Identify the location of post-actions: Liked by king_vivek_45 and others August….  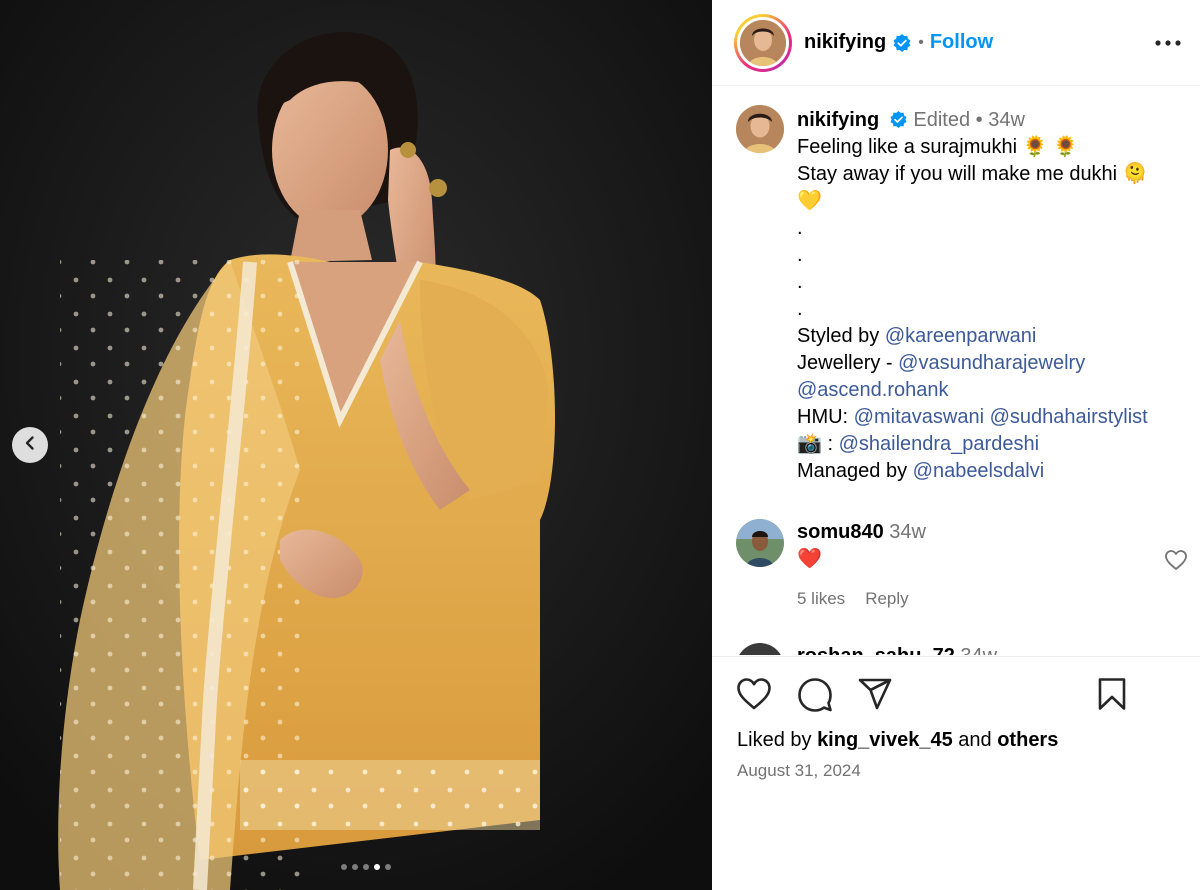
(956, 773).